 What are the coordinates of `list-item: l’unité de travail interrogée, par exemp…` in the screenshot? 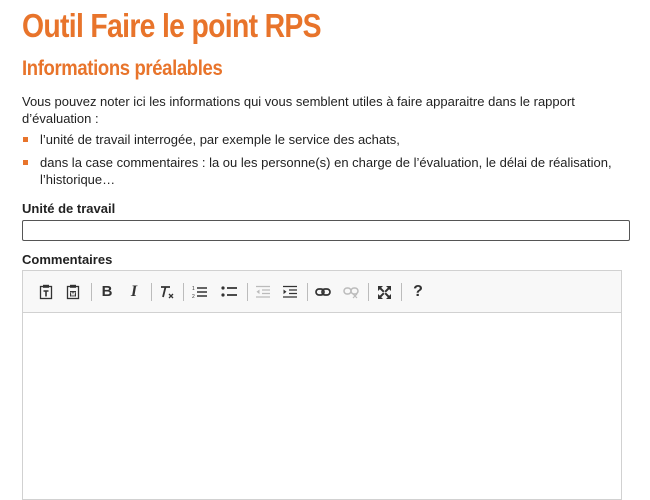 It's located at (322, 139).